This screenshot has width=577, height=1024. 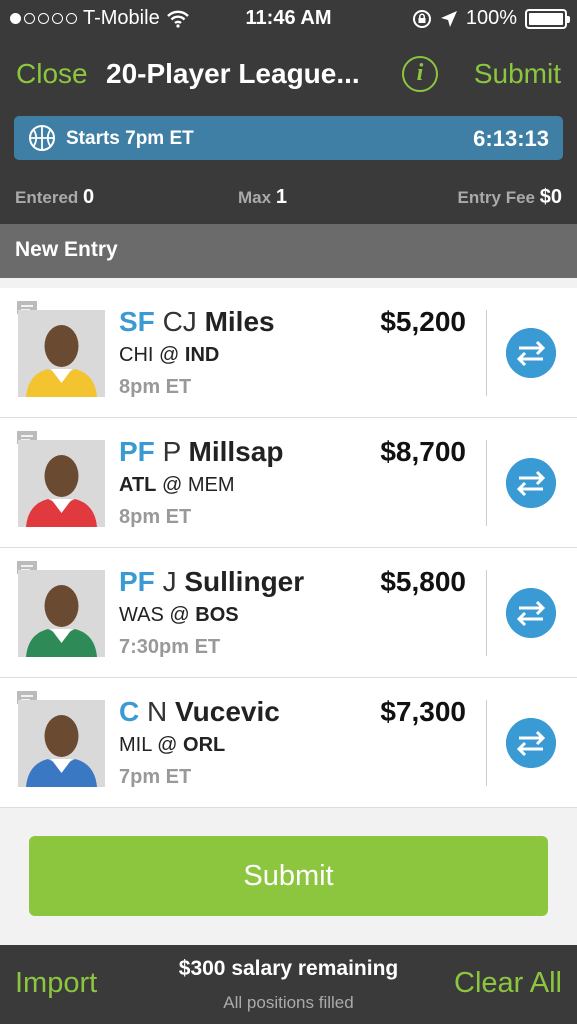 What do you see at coordinates (169, 581) in the screenshot?
I see `player-initial: J` at bounding box center [169, 581].